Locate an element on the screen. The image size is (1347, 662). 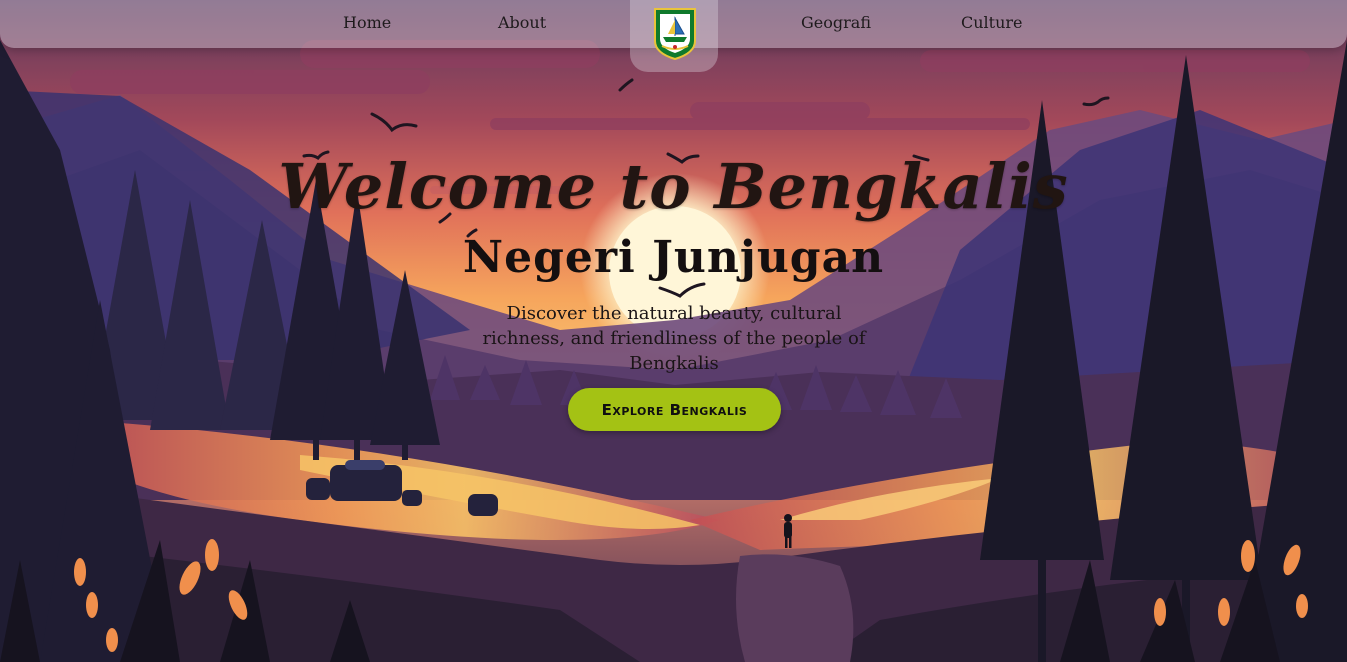
bengkalis-emblem-icon is located at coordinates (675, 34).